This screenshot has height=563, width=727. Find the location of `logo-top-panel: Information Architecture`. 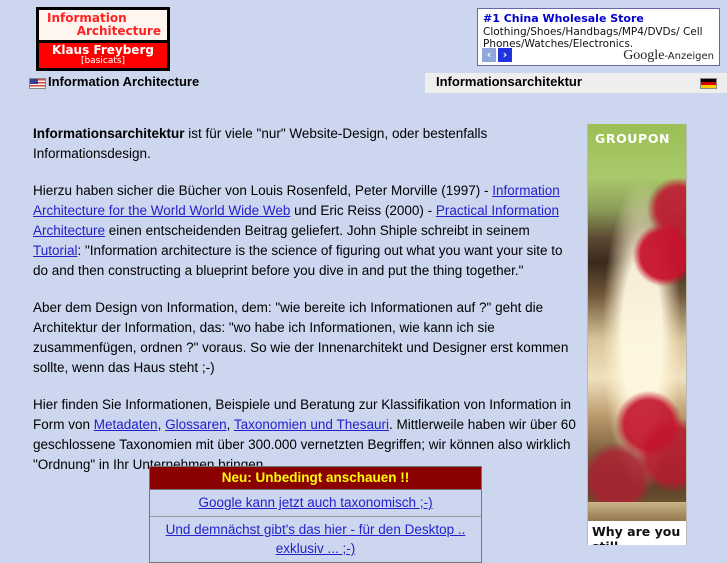

logo-top-panel: Information Architecture is located at coordinates (103, 26).